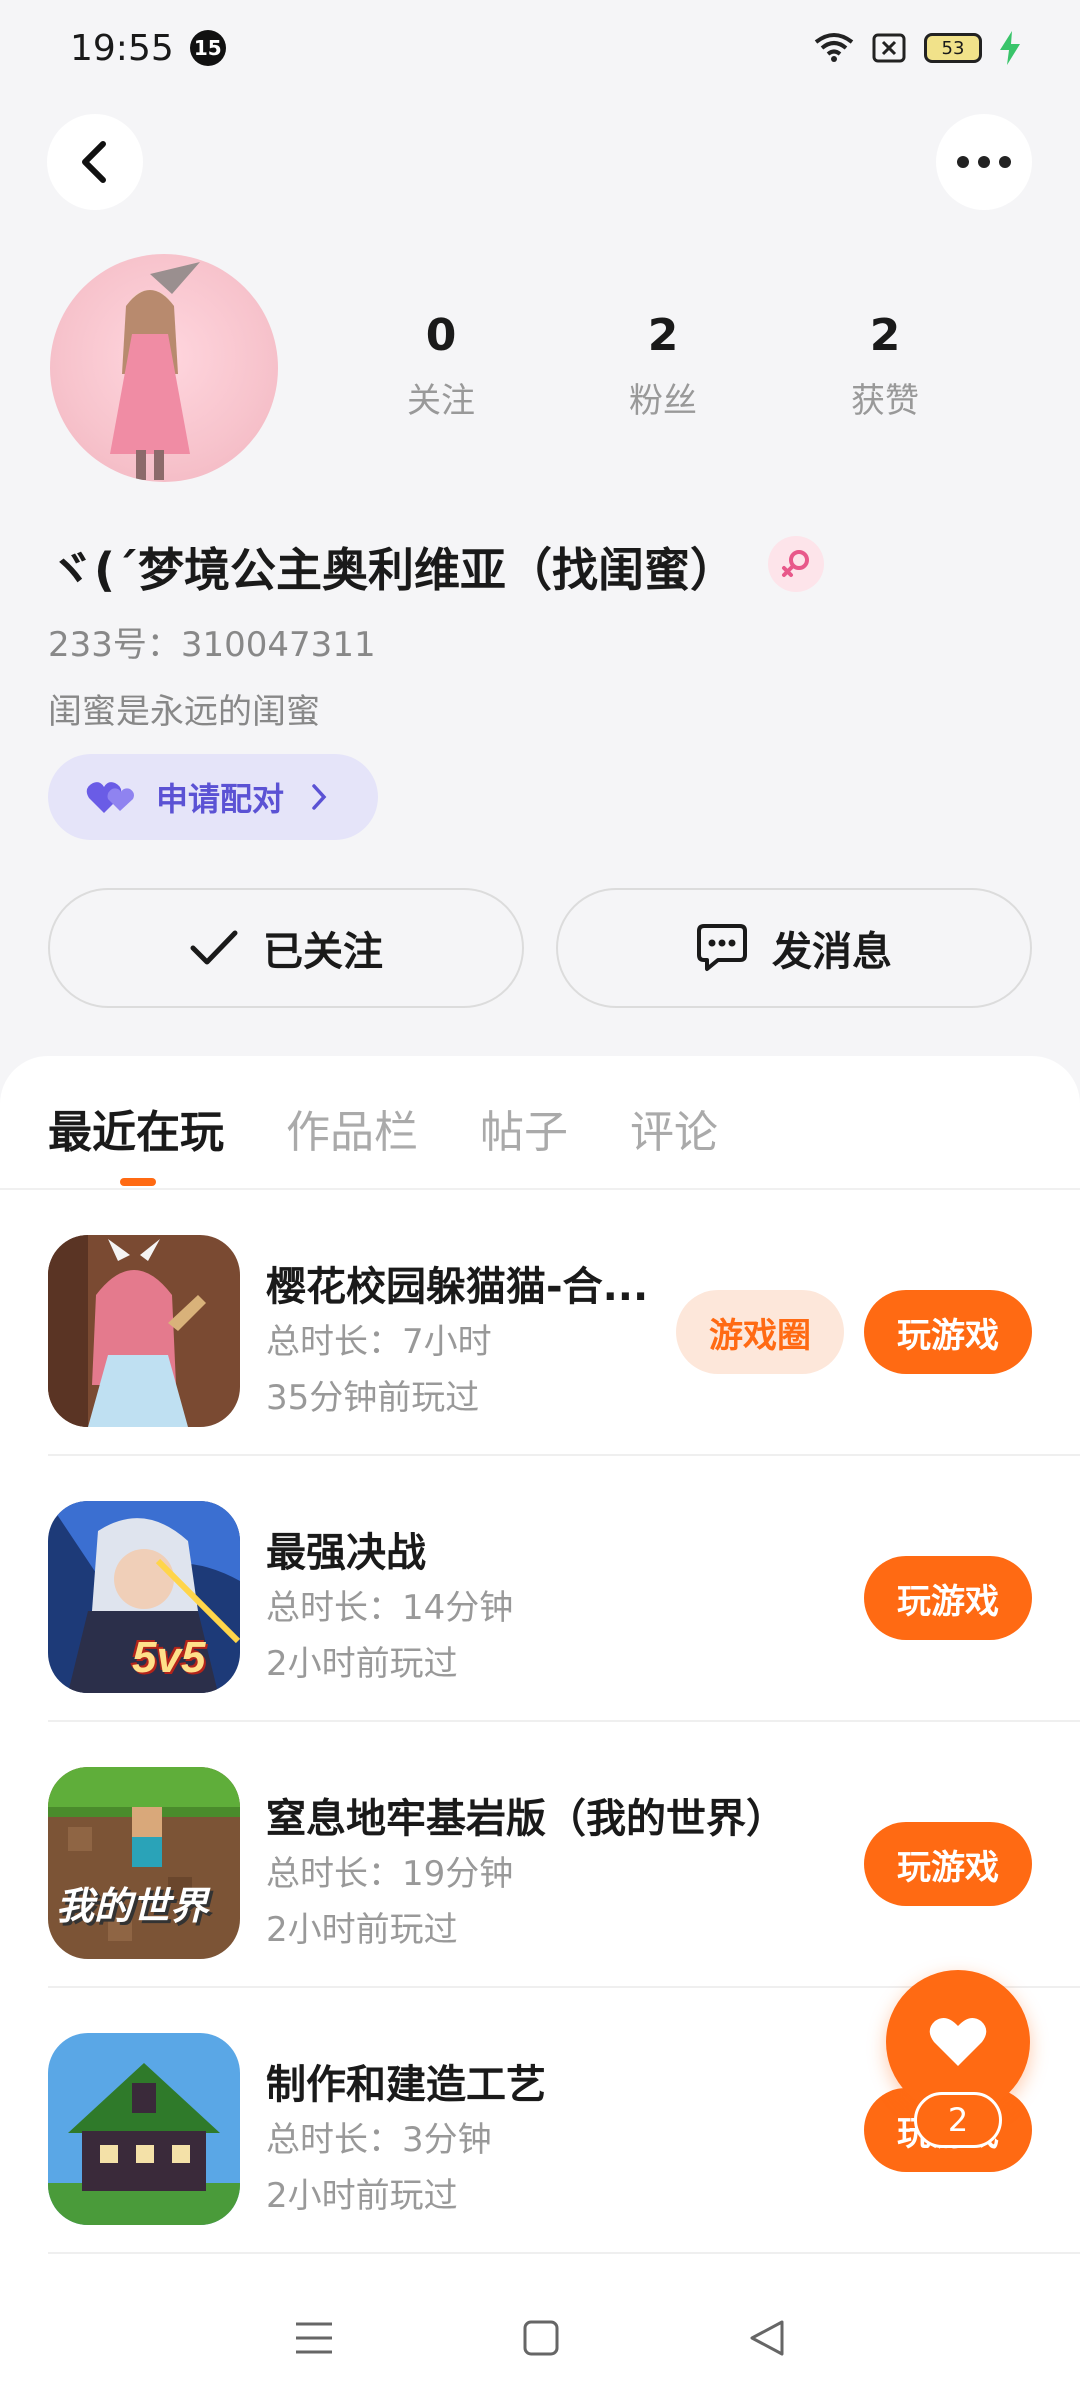 This screenshot has height=2400, width=1080. I want to click on request-pair-button: 申请配对, so click(213, 797).